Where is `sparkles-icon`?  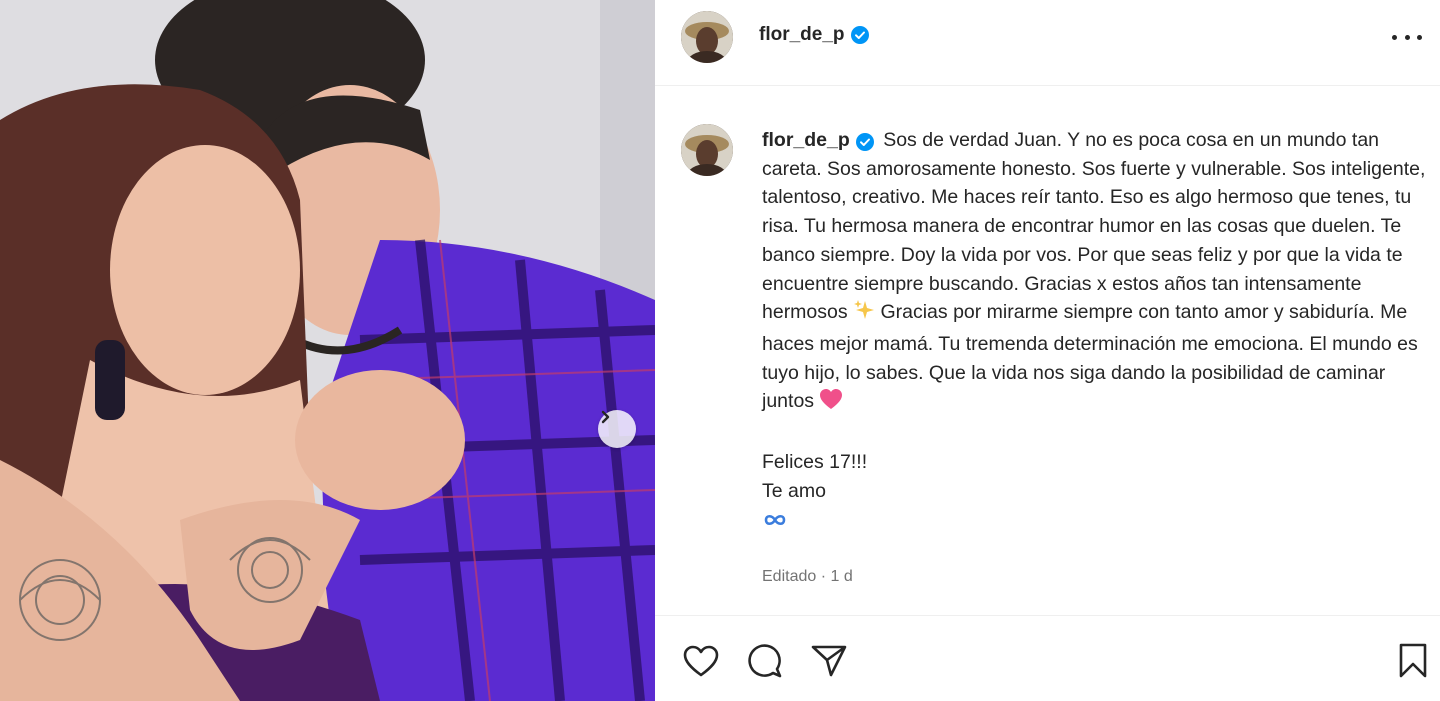
sparkles-icon is located at coordinates (864, 314).